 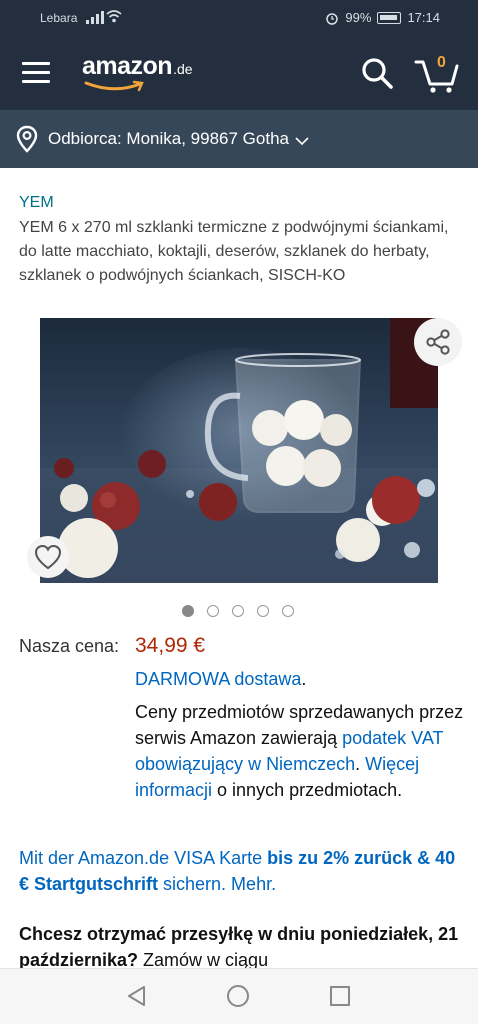 What do you see at coordinates (358, 17) in the screenshot?
I see `battery-percent: 99%` at bounding box center [358, 17].